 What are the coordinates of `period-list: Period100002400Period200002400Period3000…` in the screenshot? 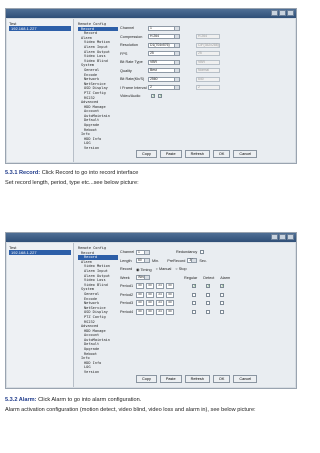 It's located at (205, 299).